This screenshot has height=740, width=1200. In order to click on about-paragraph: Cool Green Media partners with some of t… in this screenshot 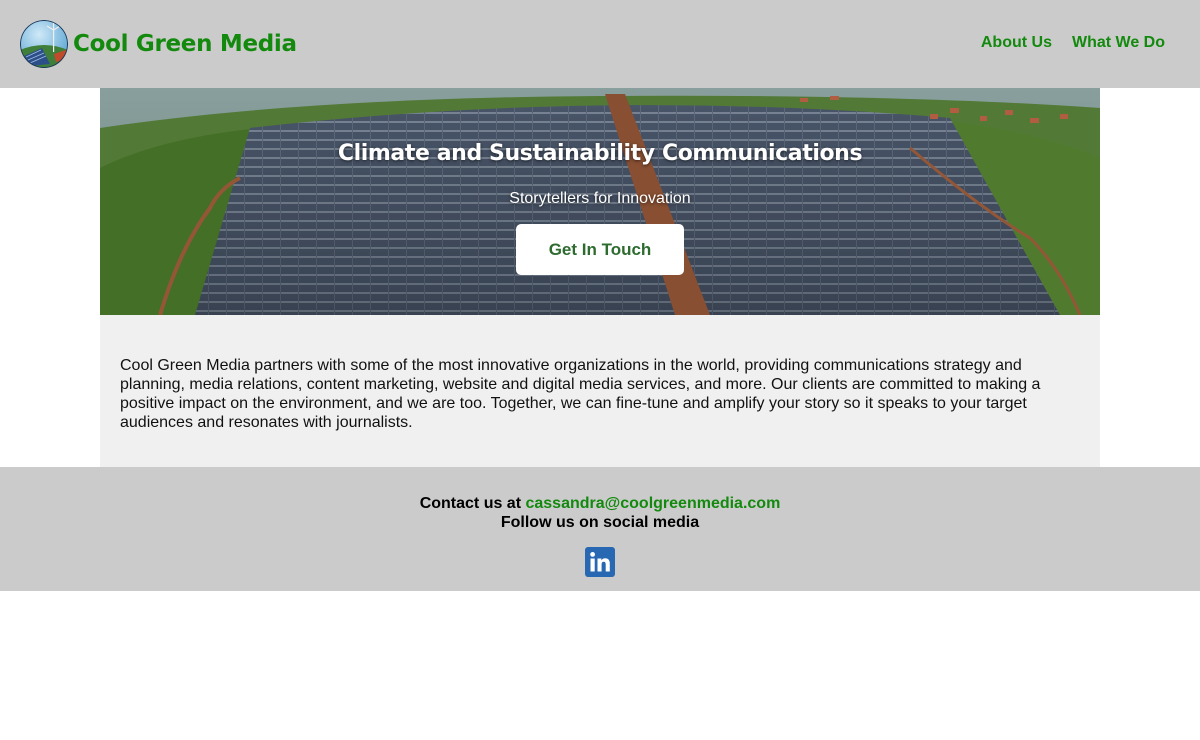, I will do `click(580, 394)`.